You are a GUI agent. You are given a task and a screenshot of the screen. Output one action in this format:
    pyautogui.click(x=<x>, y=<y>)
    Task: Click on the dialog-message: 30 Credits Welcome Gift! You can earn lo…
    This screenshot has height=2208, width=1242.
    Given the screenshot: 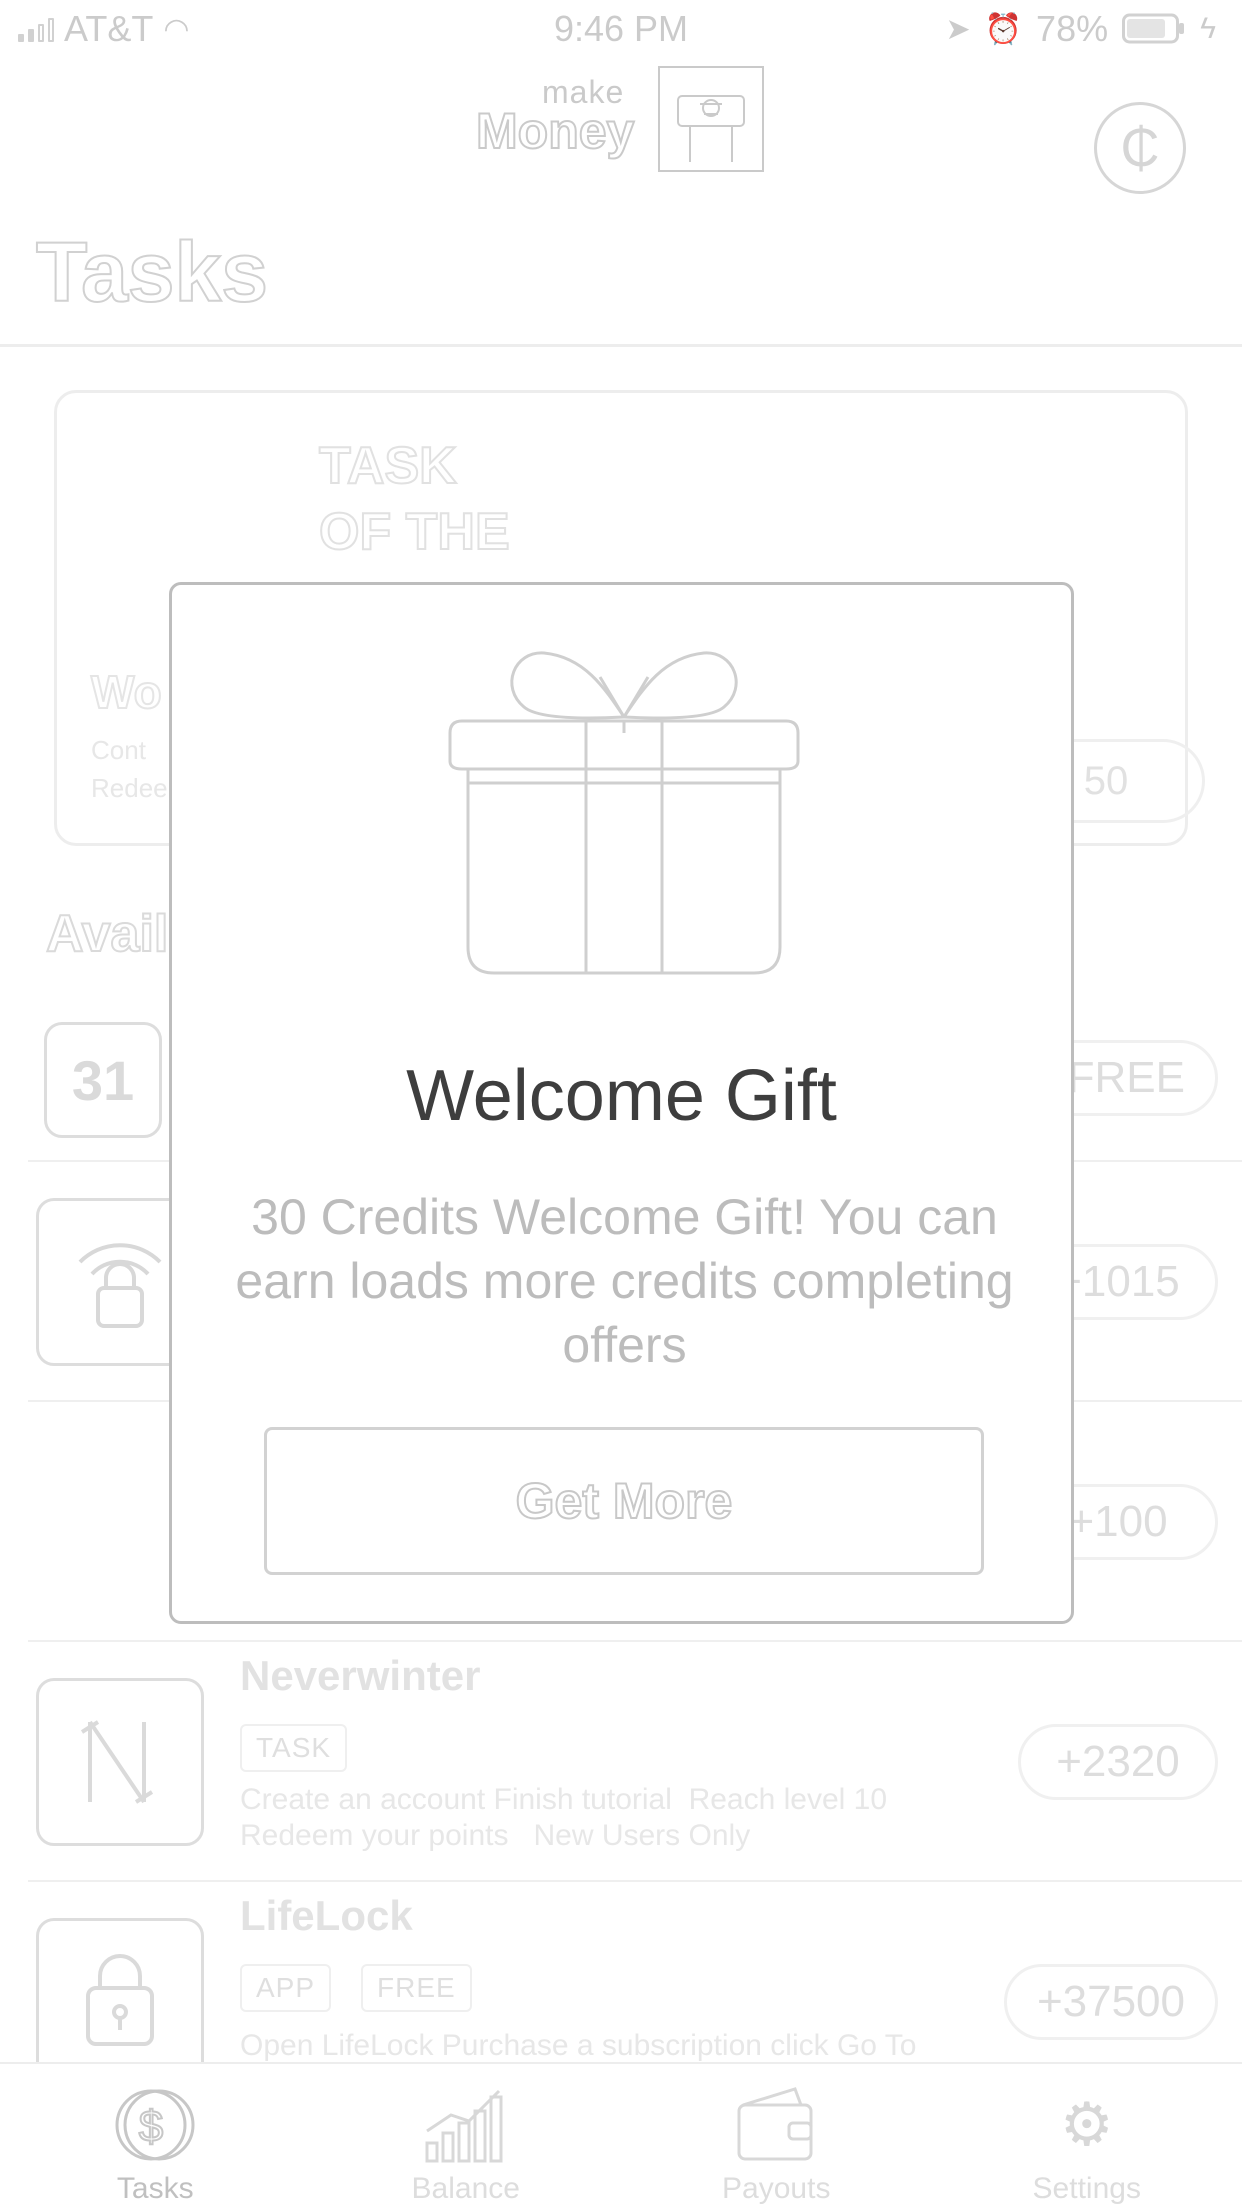 What is the action you would take?
    pyautogui.click(x=624, y=1281)
    